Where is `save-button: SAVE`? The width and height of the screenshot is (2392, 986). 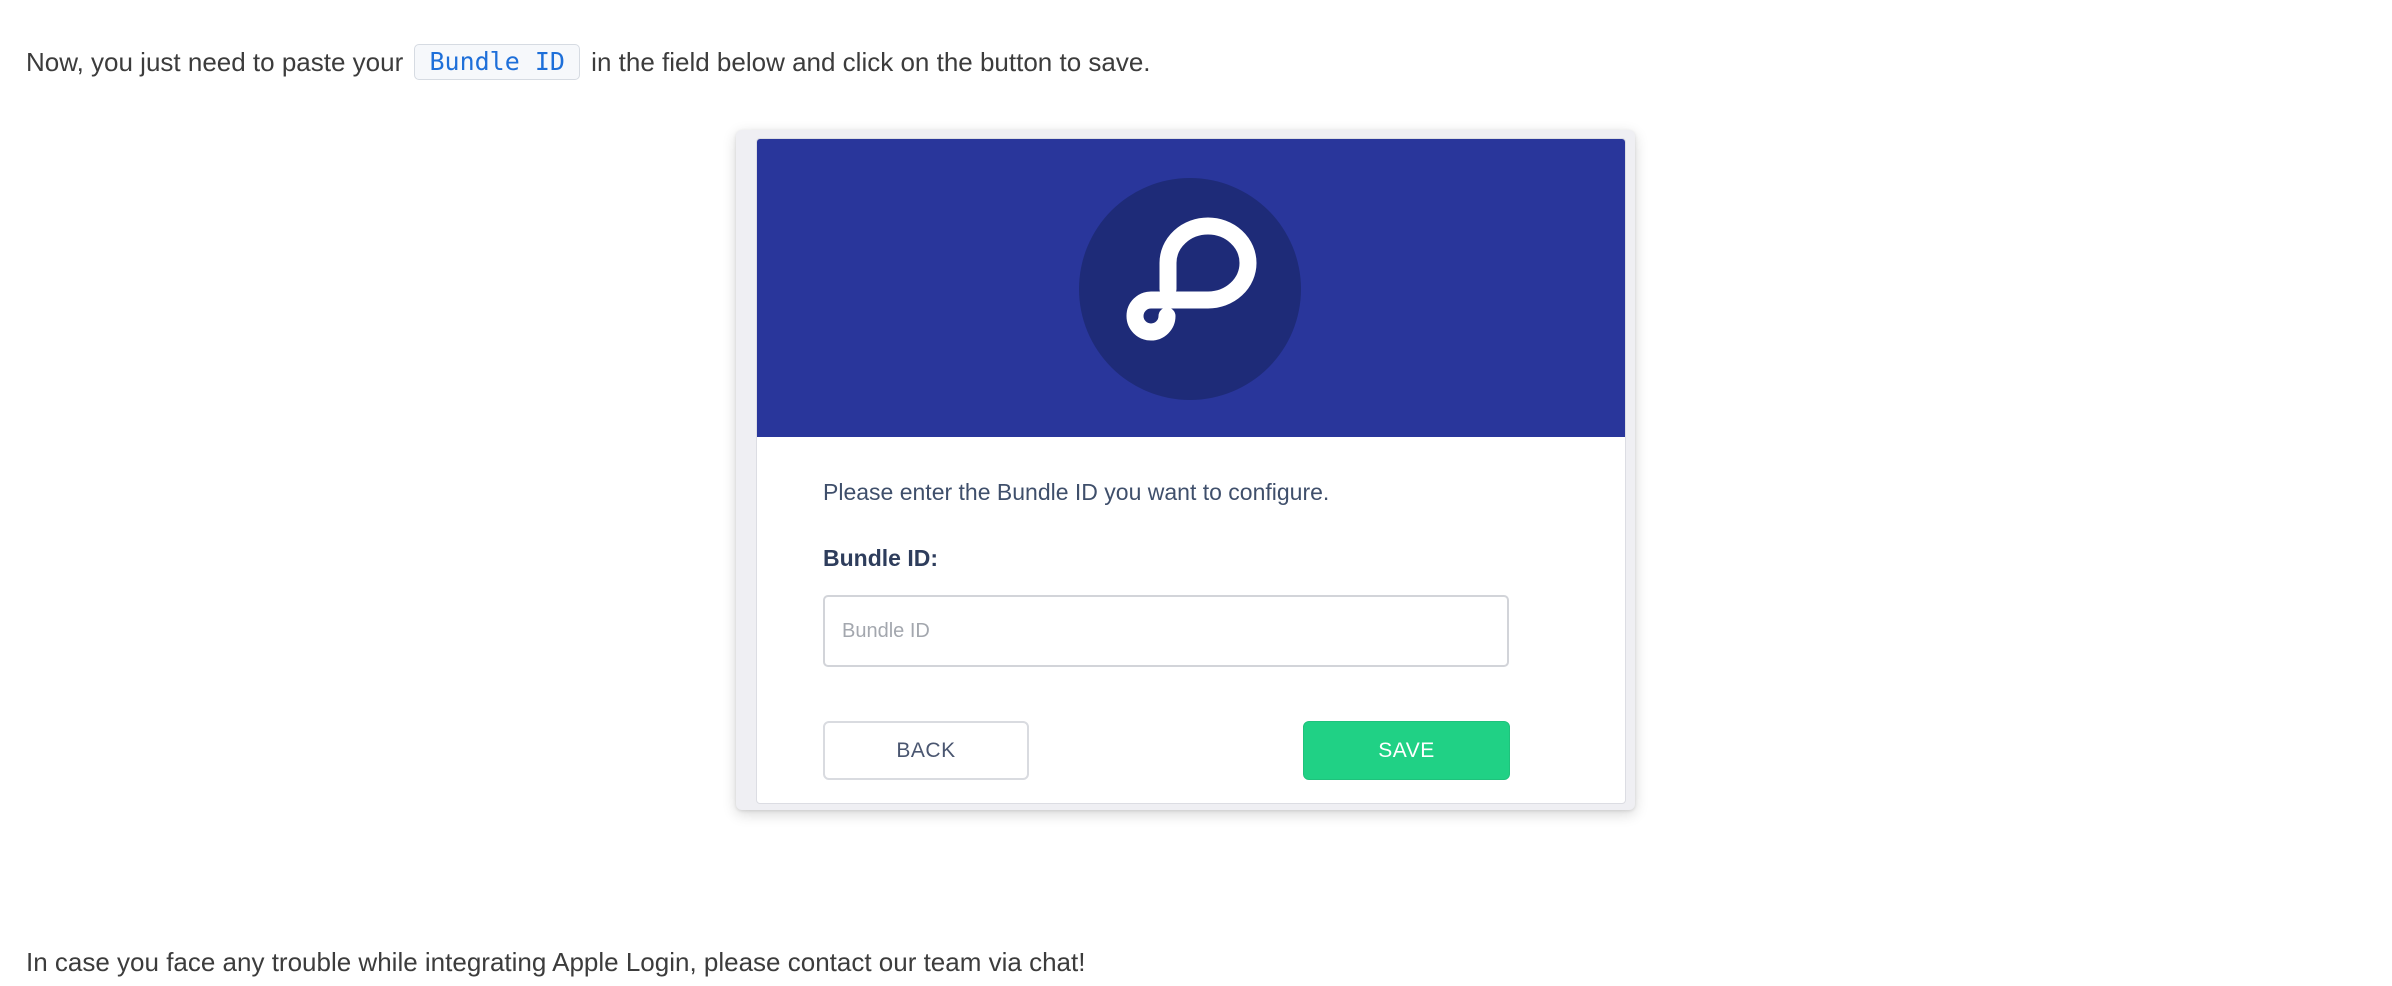
save-button: SAVE is located at coordinates (1406, 750).